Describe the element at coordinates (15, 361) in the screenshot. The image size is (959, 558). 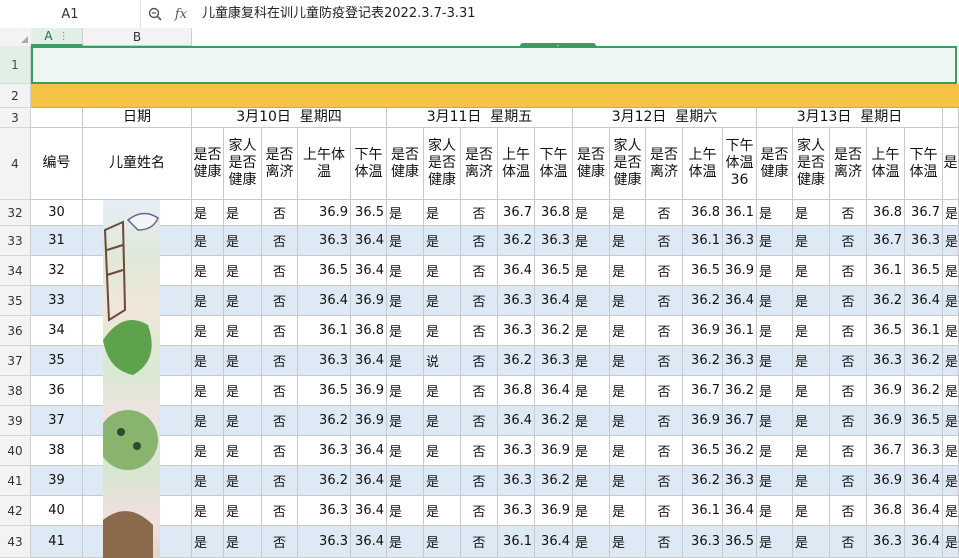
I see `row-header: 37` at that location.